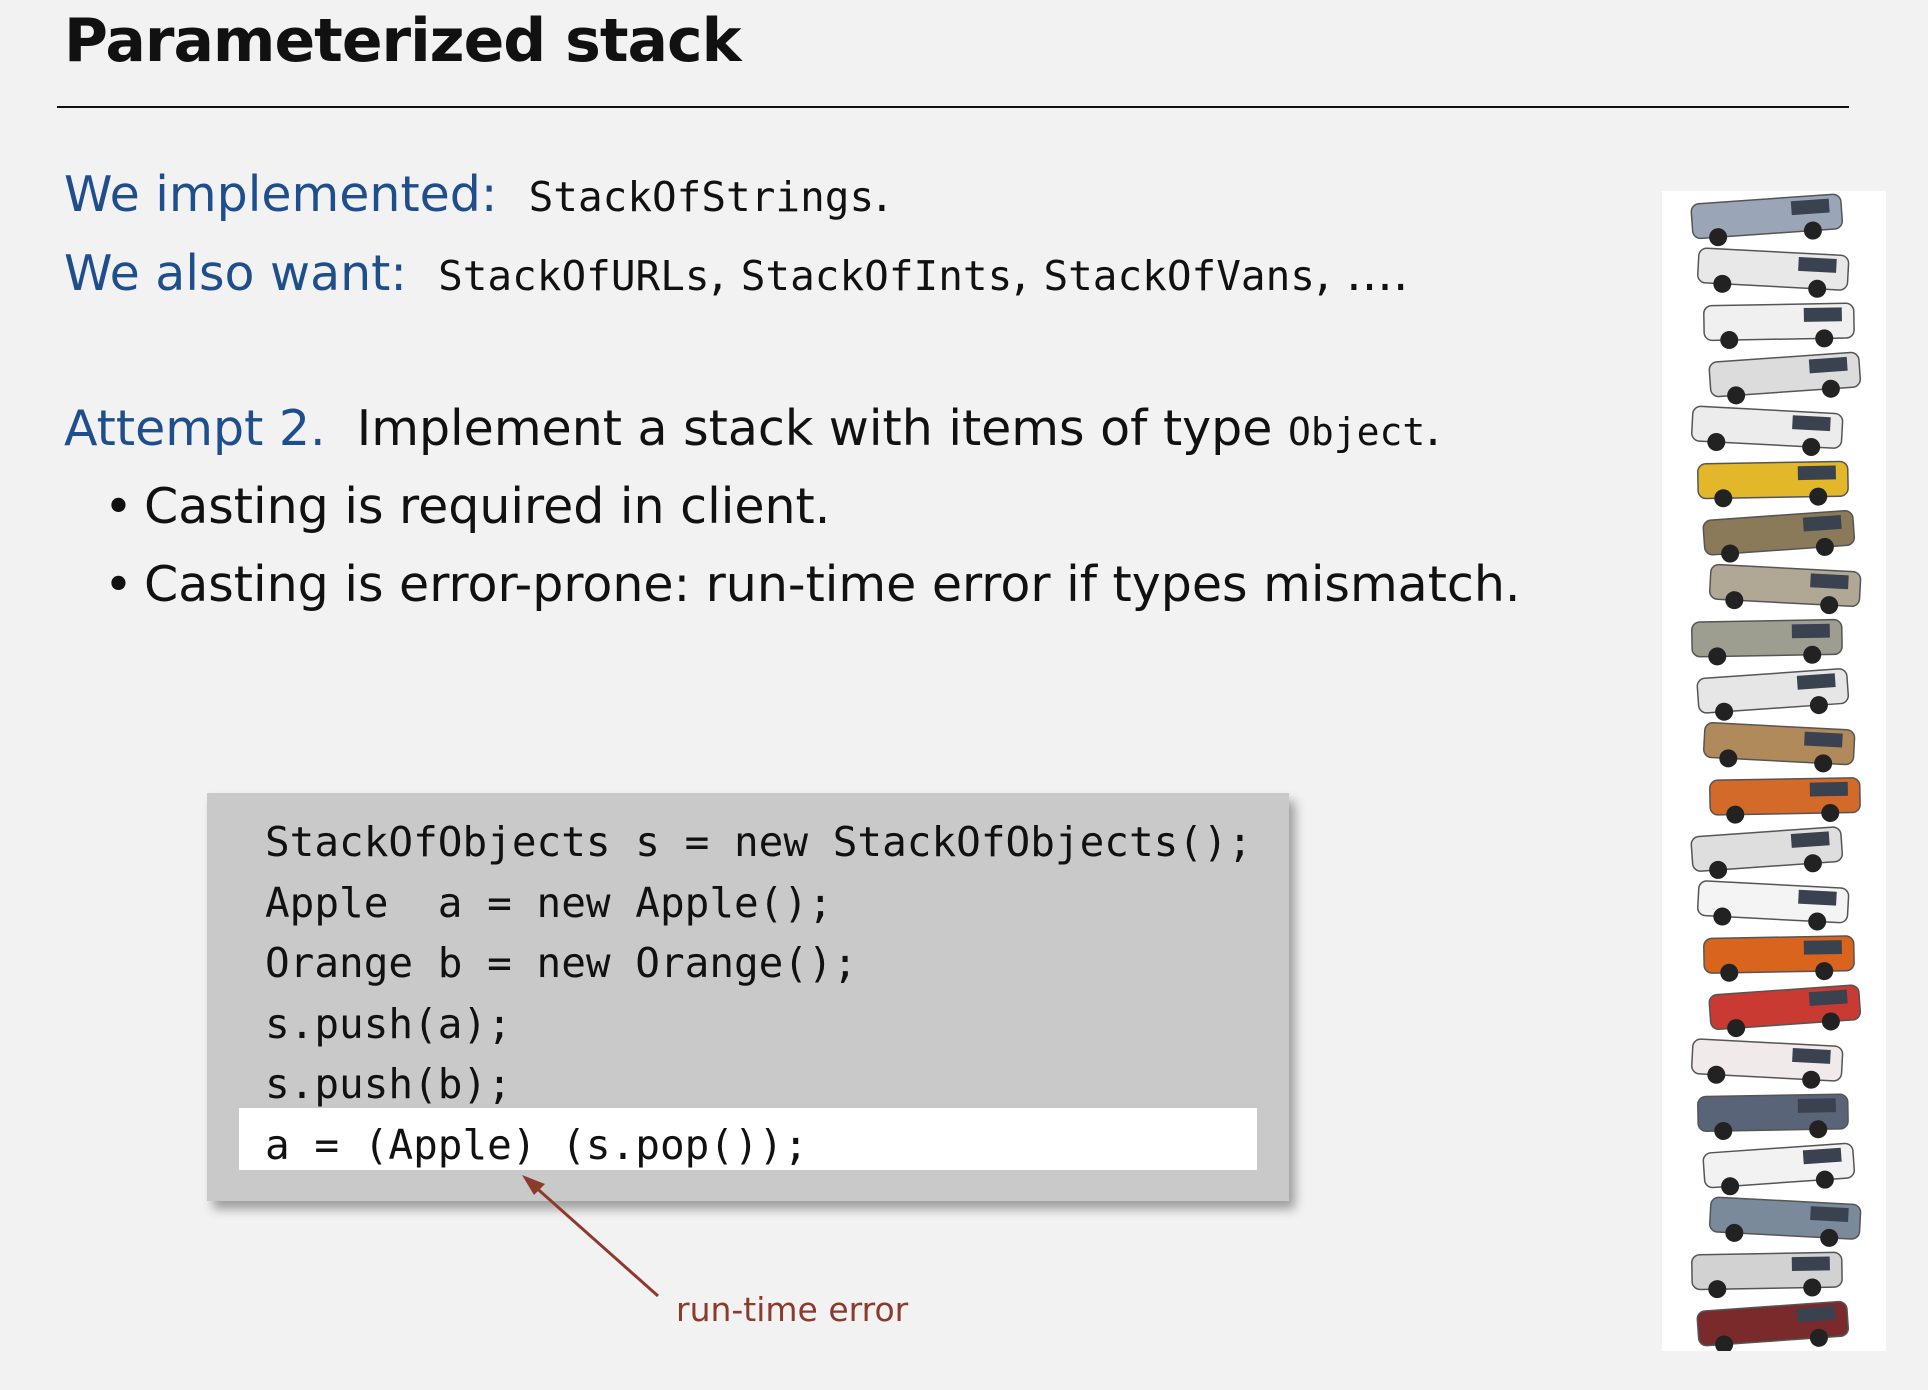 The width and height of the screenshot is (1928, 1390). I want to click on run-time-error-label: run-time error, so click(792, 1309).